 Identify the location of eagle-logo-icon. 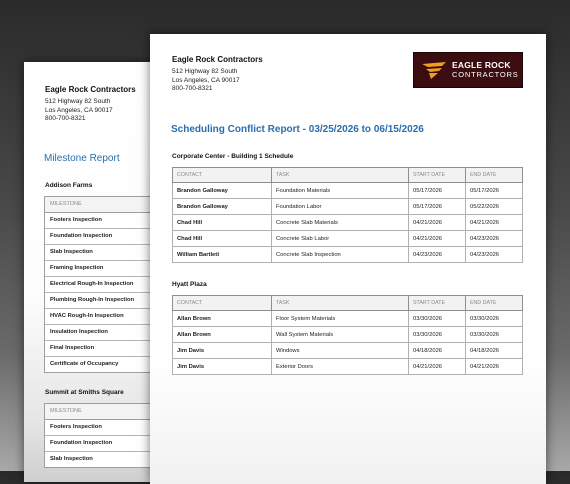
(434, 70).